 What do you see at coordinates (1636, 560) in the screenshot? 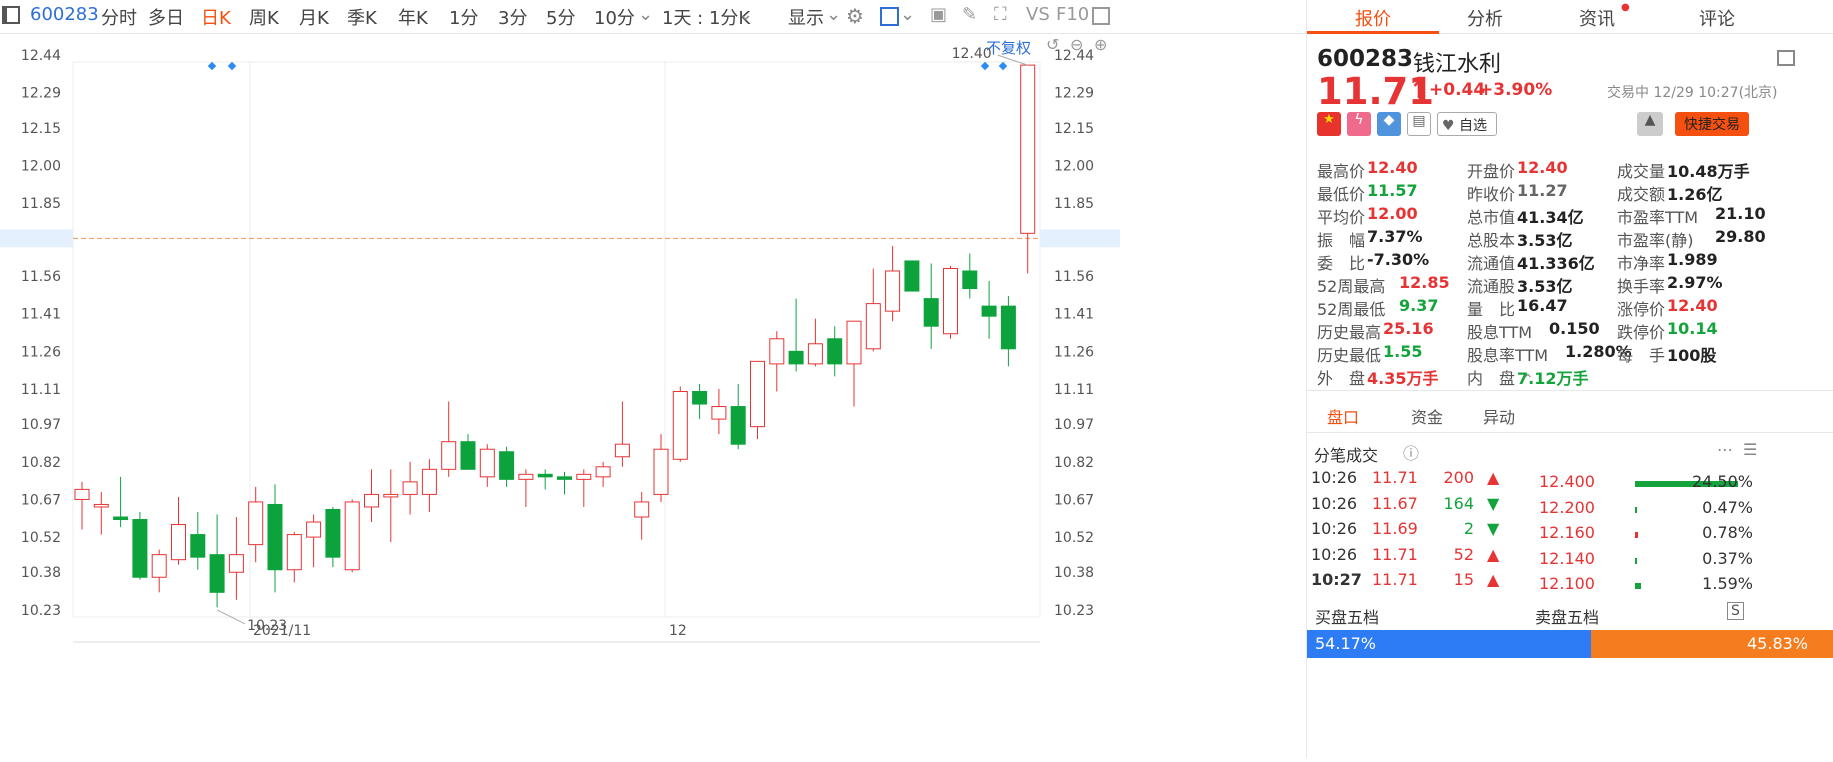
I see `dist-bar` at bounding box center [1636, 560].